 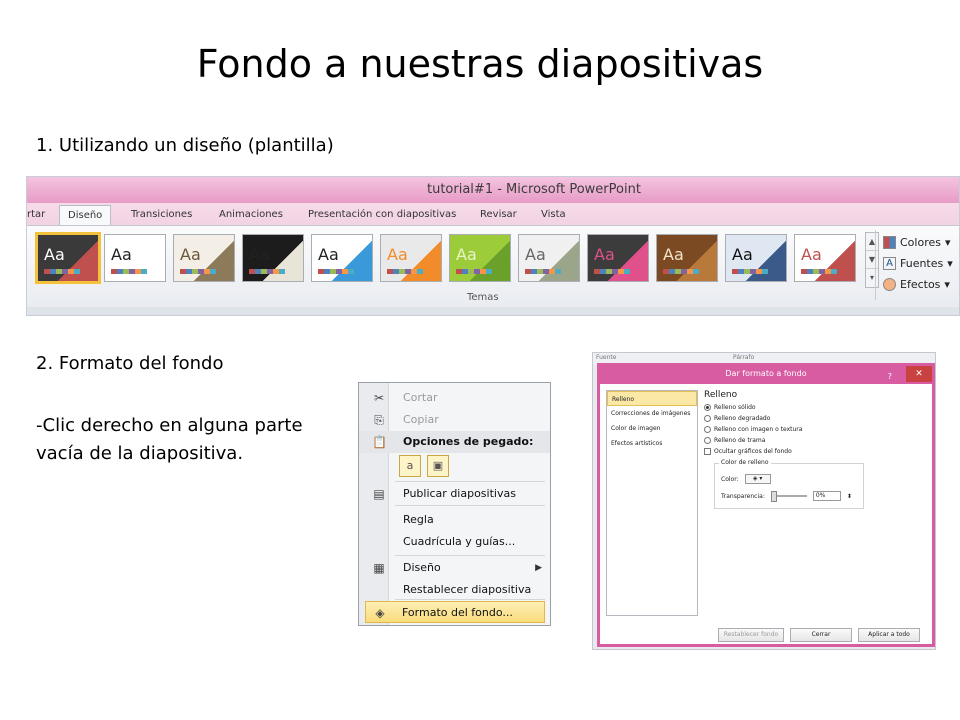 I want to click on theme-thumbnail-8: Aa, so click(x=549, y=258).